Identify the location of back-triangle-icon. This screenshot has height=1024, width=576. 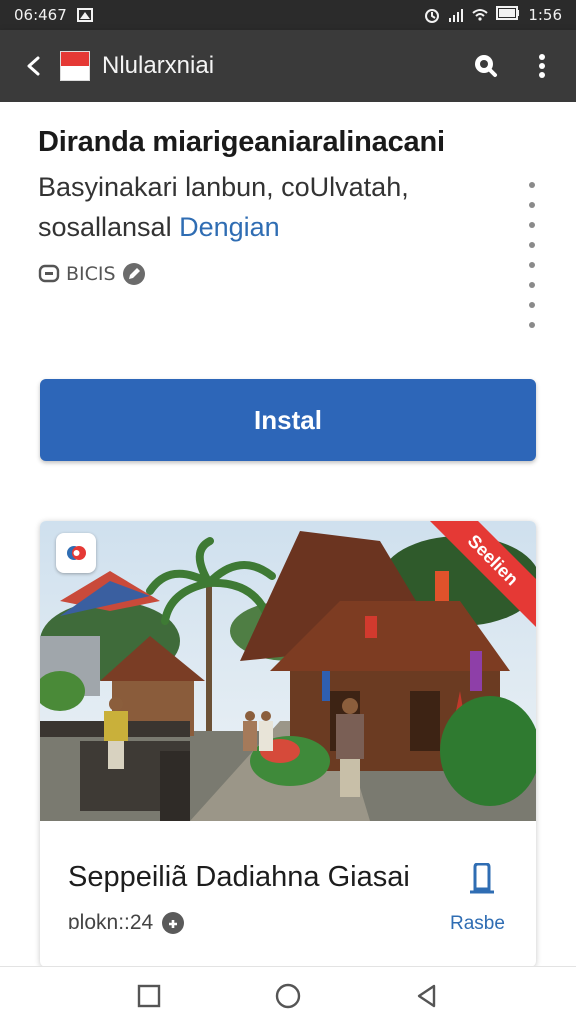
(426, 995).